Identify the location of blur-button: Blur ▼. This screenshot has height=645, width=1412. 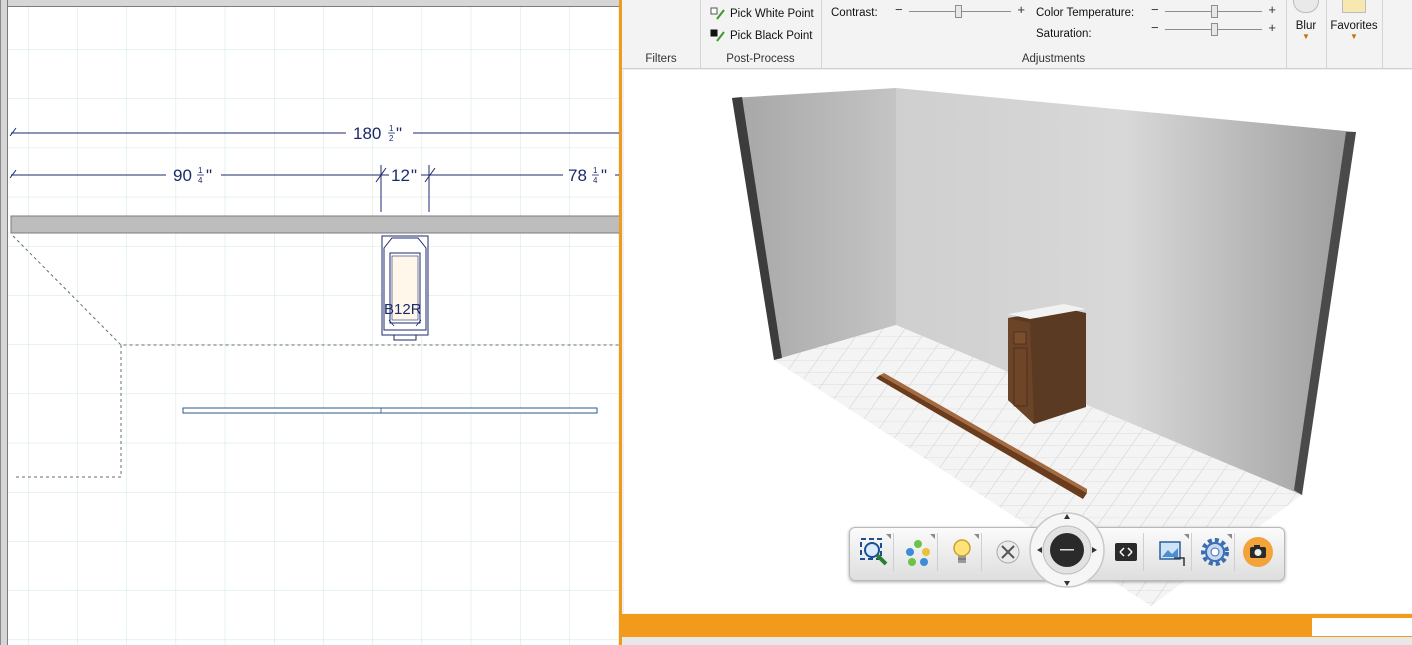
(1306, 20).